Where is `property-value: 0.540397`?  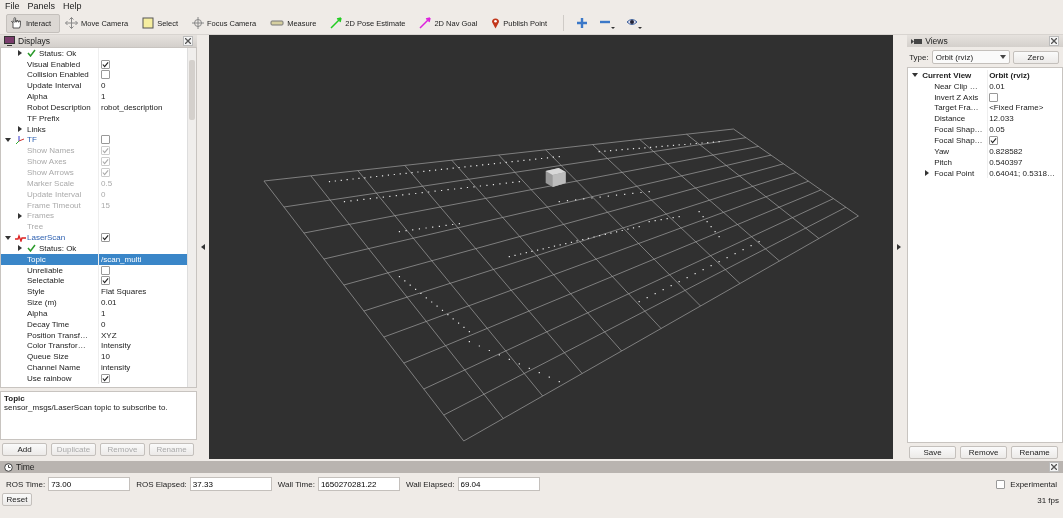
property-value: 0.540397 is located at coordinates (1006, 162).